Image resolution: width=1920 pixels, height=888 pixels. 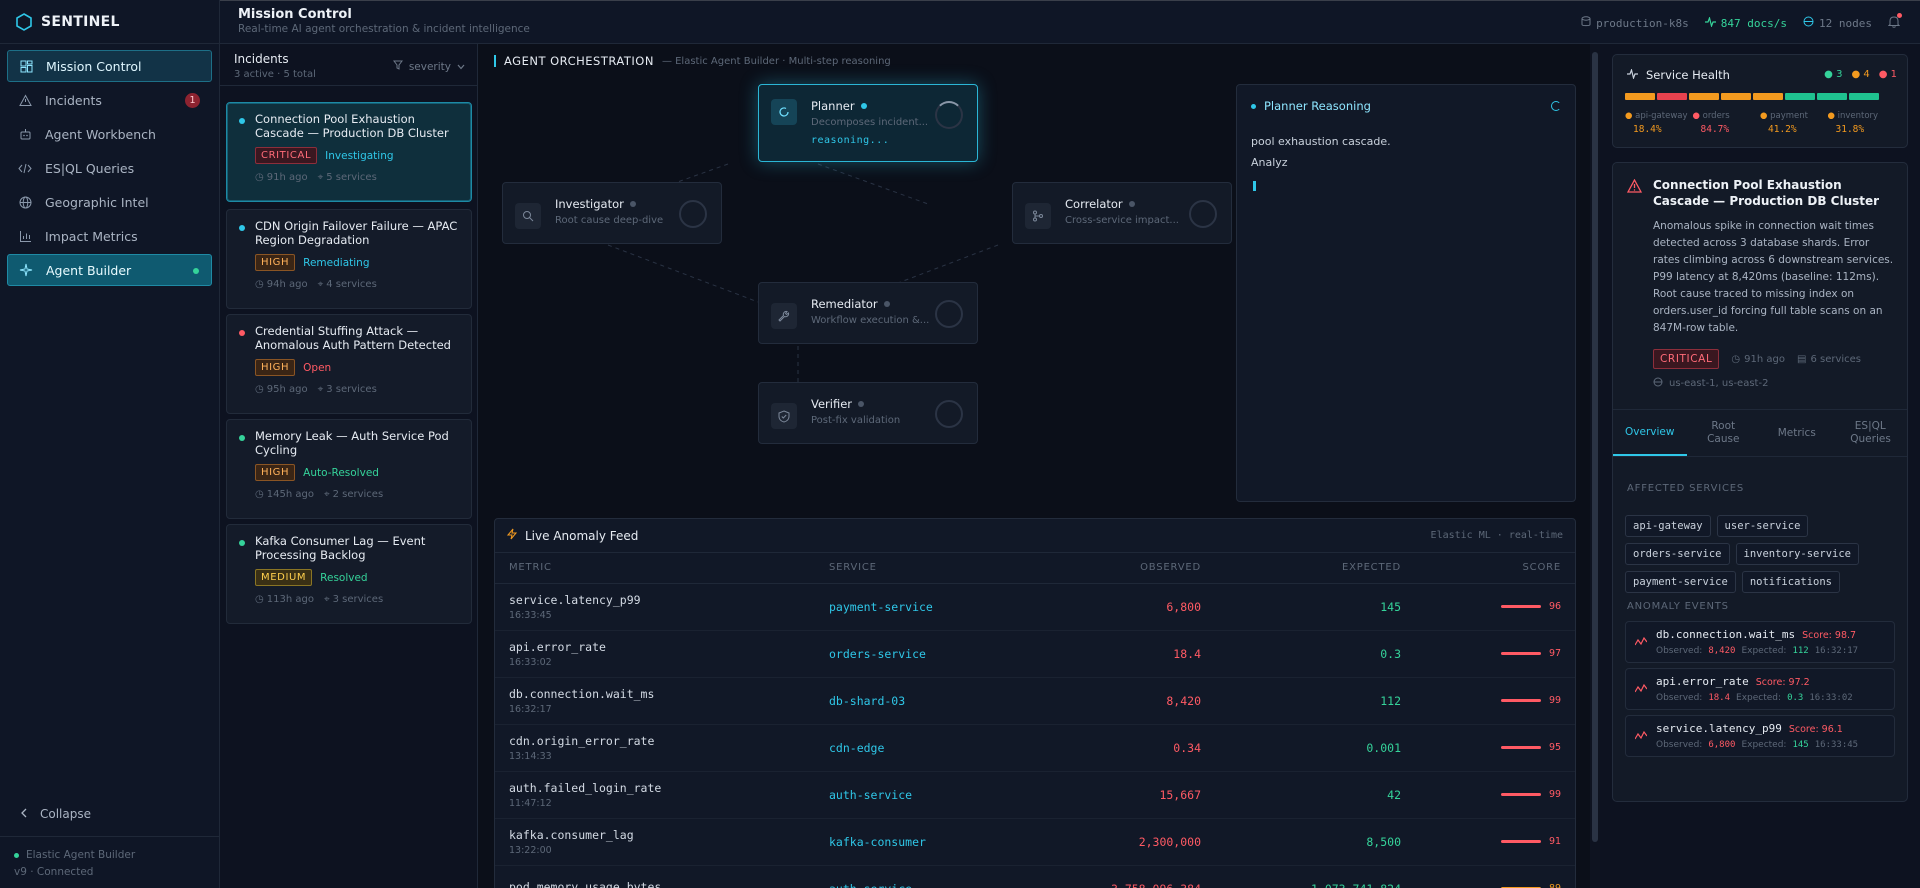 I want to click on agent-status-dot, so click(x=886, y=304).